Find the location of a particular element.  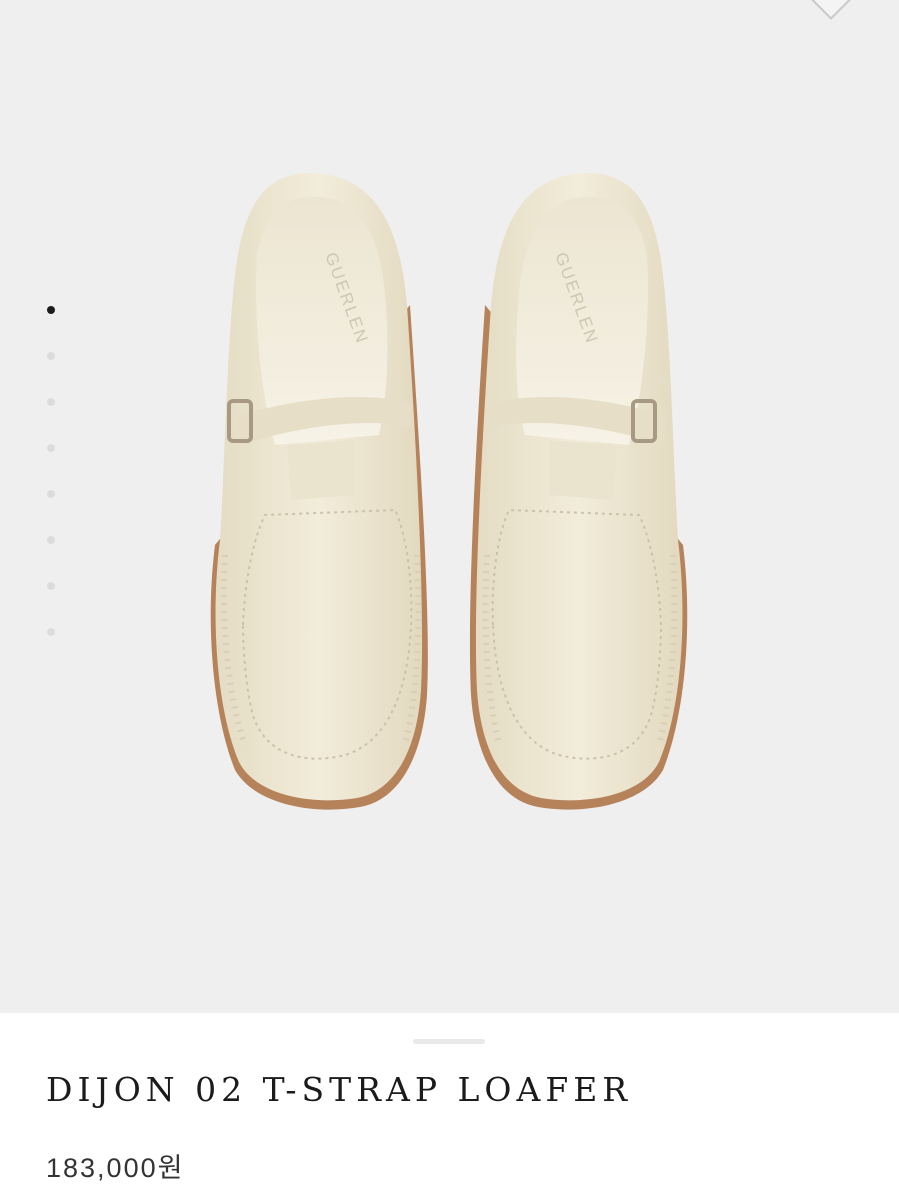

right-shoe: GUERLEN is located at coordinates (578, 491).